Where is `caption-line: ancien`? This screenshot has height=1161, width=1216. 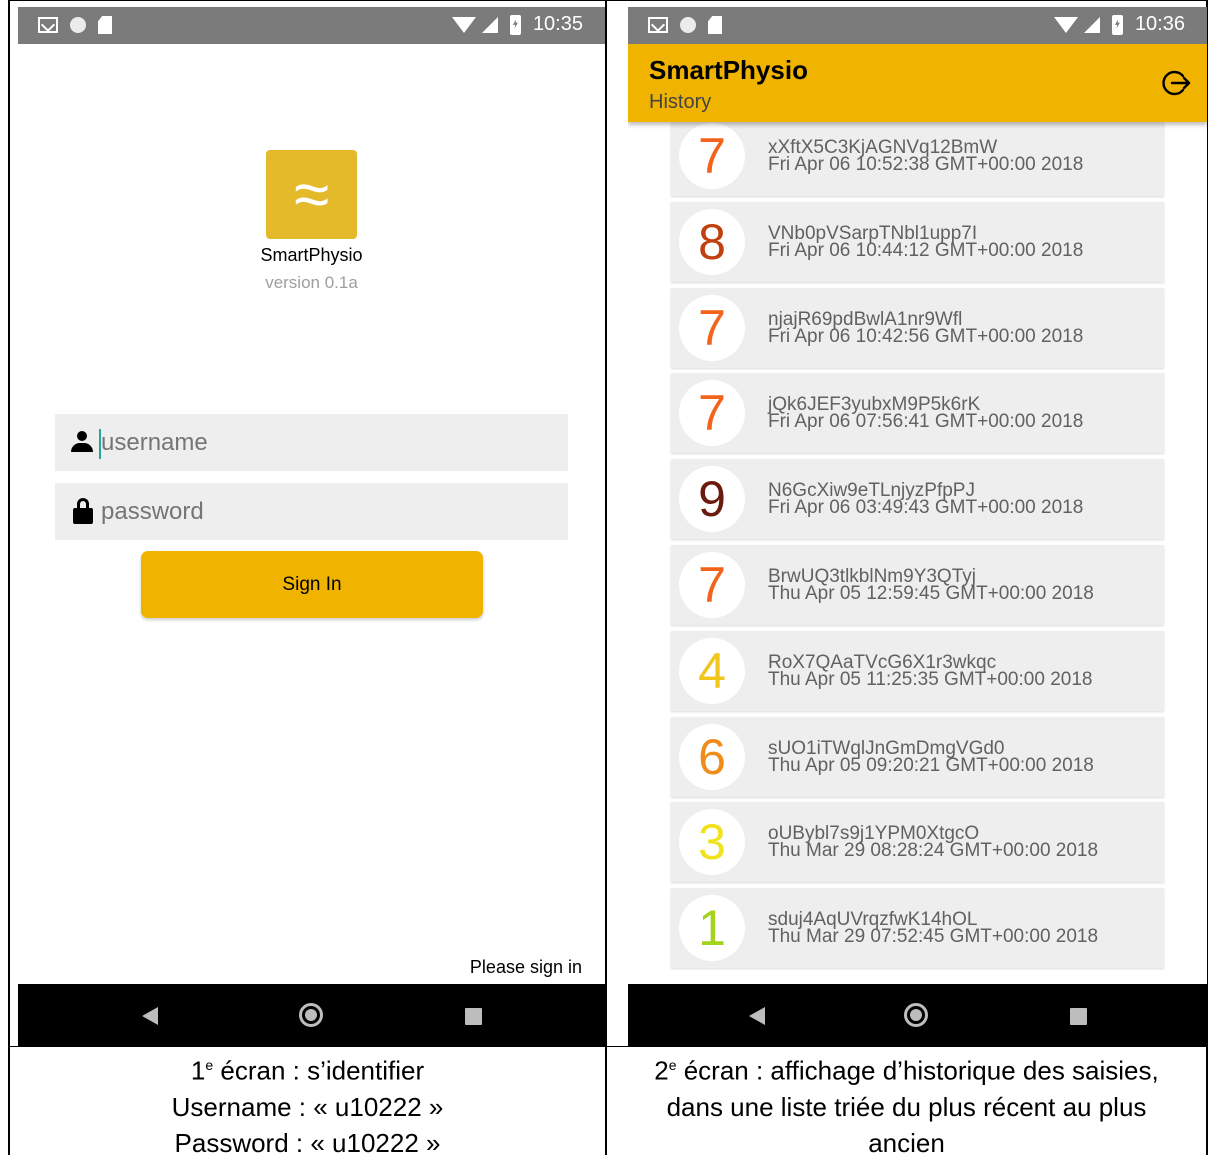 caption-line: ancien is located at coordinates (906, 1142).